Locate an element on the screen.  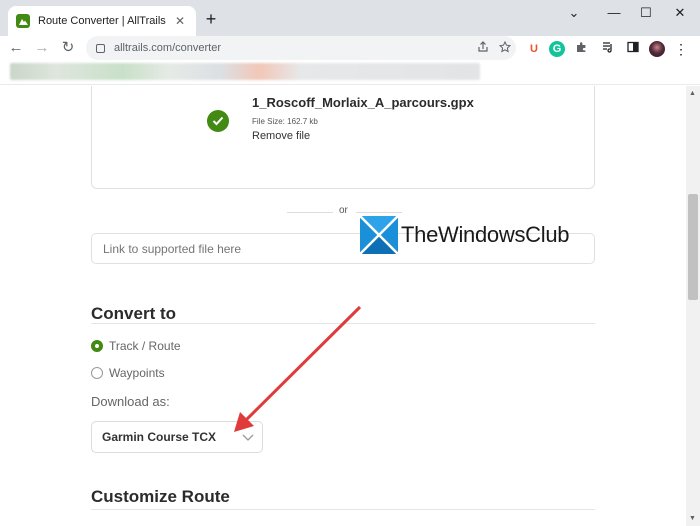
browser-tab: Route Converter | AllTrails ✕ is located at coordinates (102, 21).